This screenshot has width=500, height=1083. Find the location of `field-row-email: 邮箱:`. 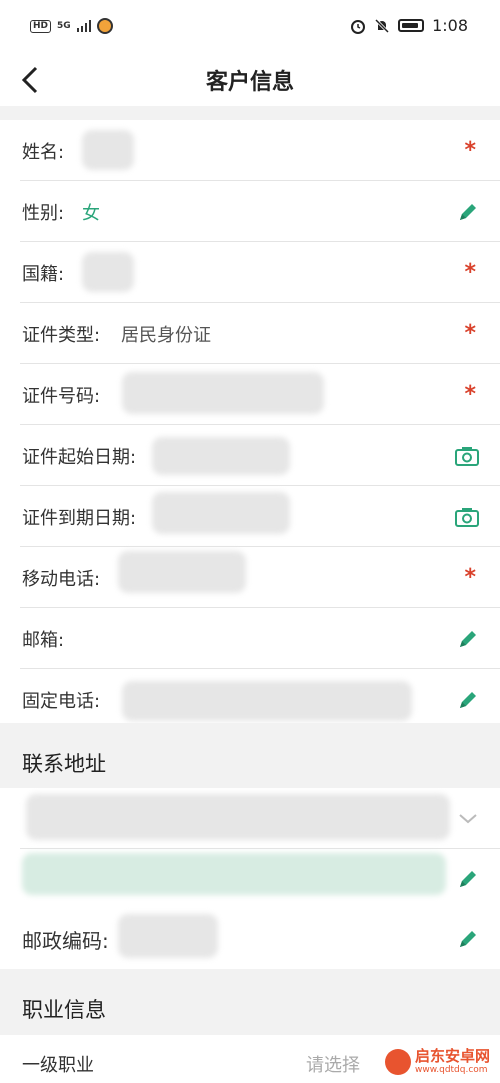

field-row-email: 邮箱: is located at coordinates (250, 638).